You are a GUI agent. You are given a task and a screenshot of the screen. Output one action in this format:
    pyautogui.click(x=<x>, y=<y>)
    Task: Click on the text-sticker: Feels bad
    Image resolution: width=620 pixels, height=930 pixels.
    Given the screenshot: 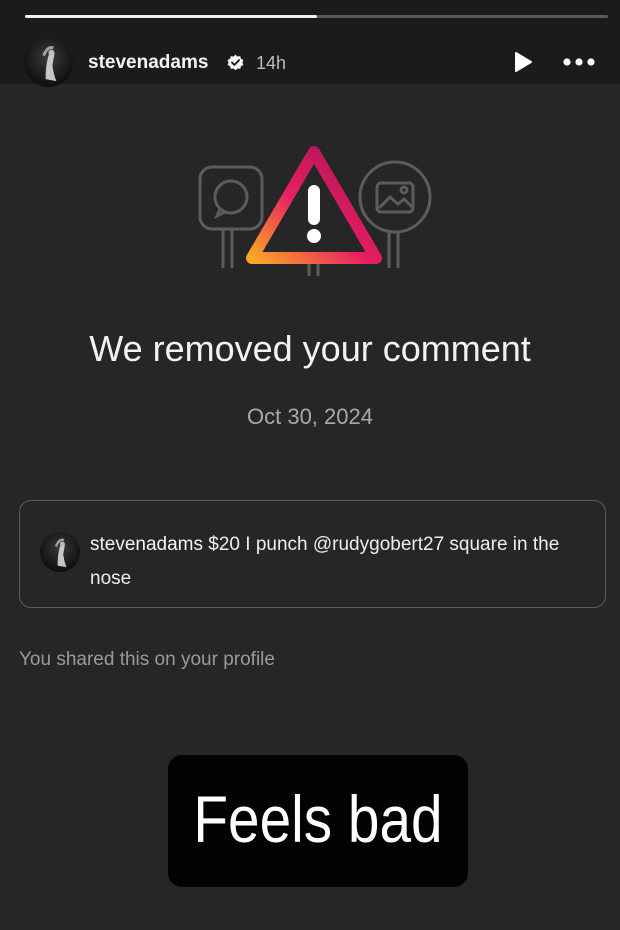 What is the action you would take?
    pyautogui.click(x=318, y=821)
    